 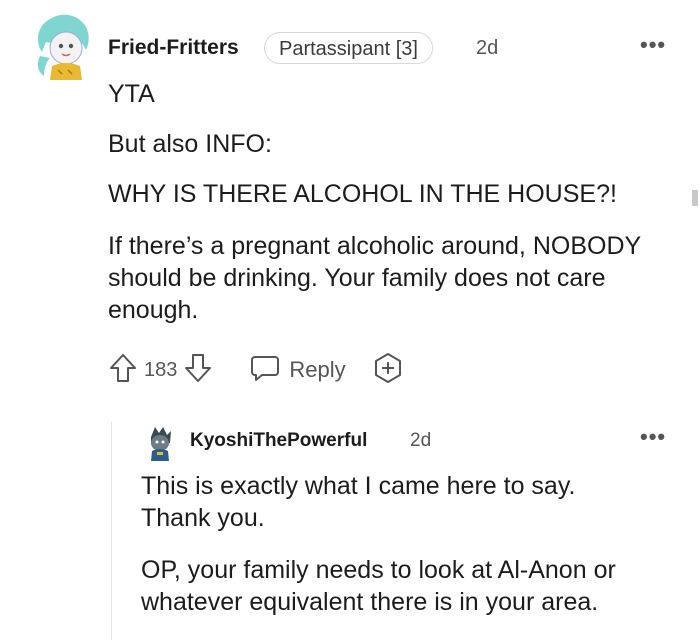 What do you see at coordinates (278, 441) in the screenshot?
I see `reply-username: KyoshiThePowerful` at bounding box center [278, 441].